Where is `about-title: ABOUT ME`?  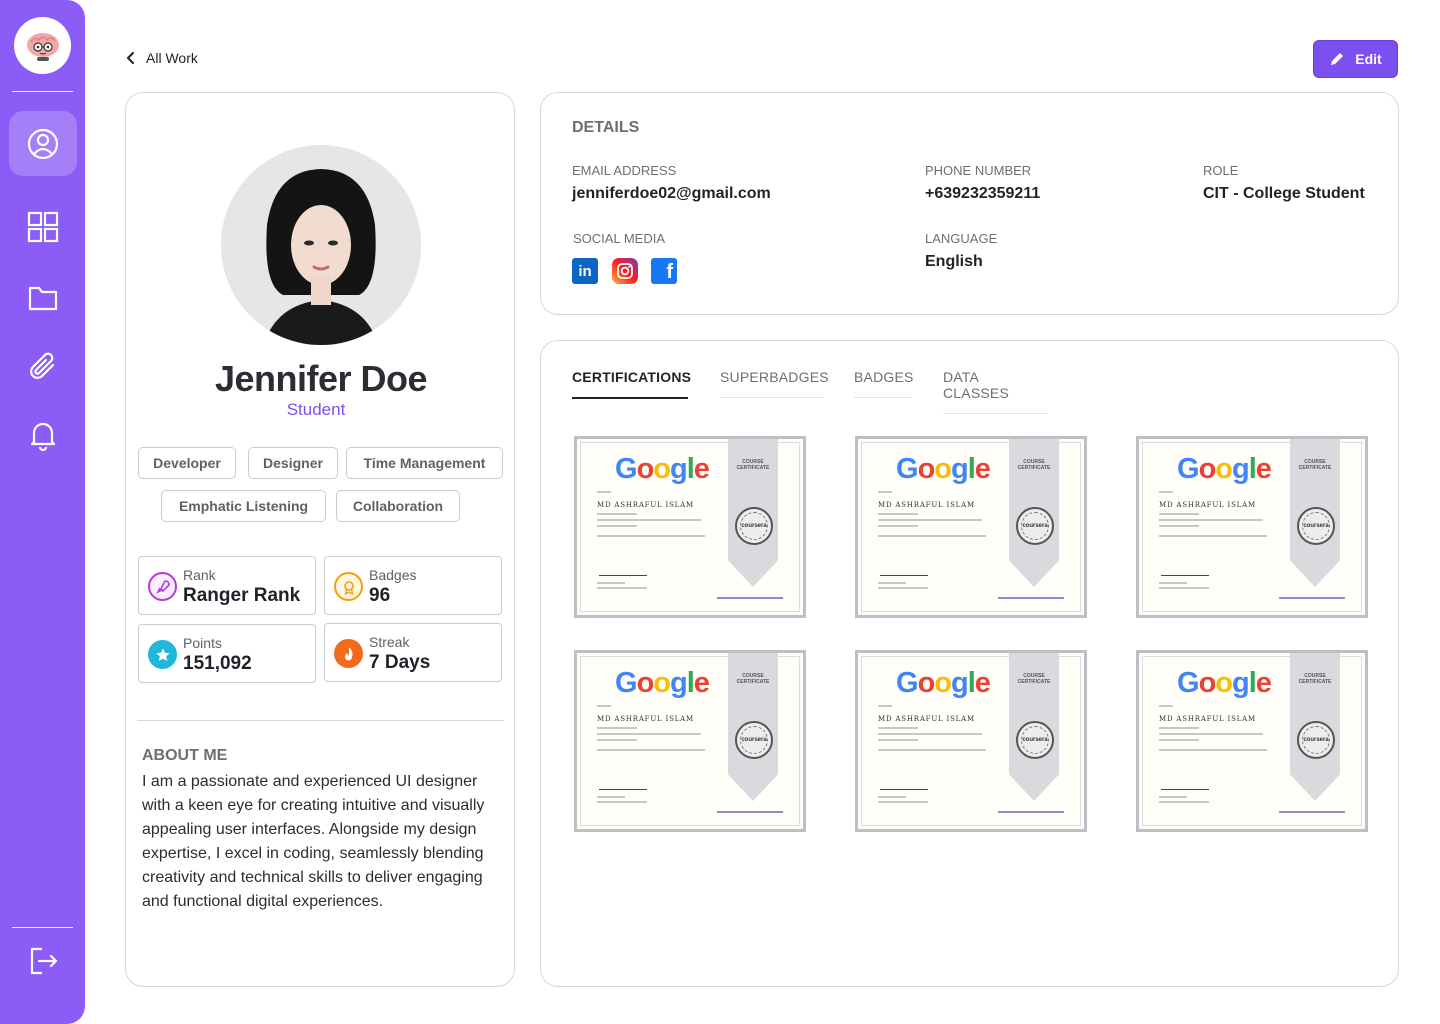
about-title: ABOUT ME is located at coordinates (185, 755).